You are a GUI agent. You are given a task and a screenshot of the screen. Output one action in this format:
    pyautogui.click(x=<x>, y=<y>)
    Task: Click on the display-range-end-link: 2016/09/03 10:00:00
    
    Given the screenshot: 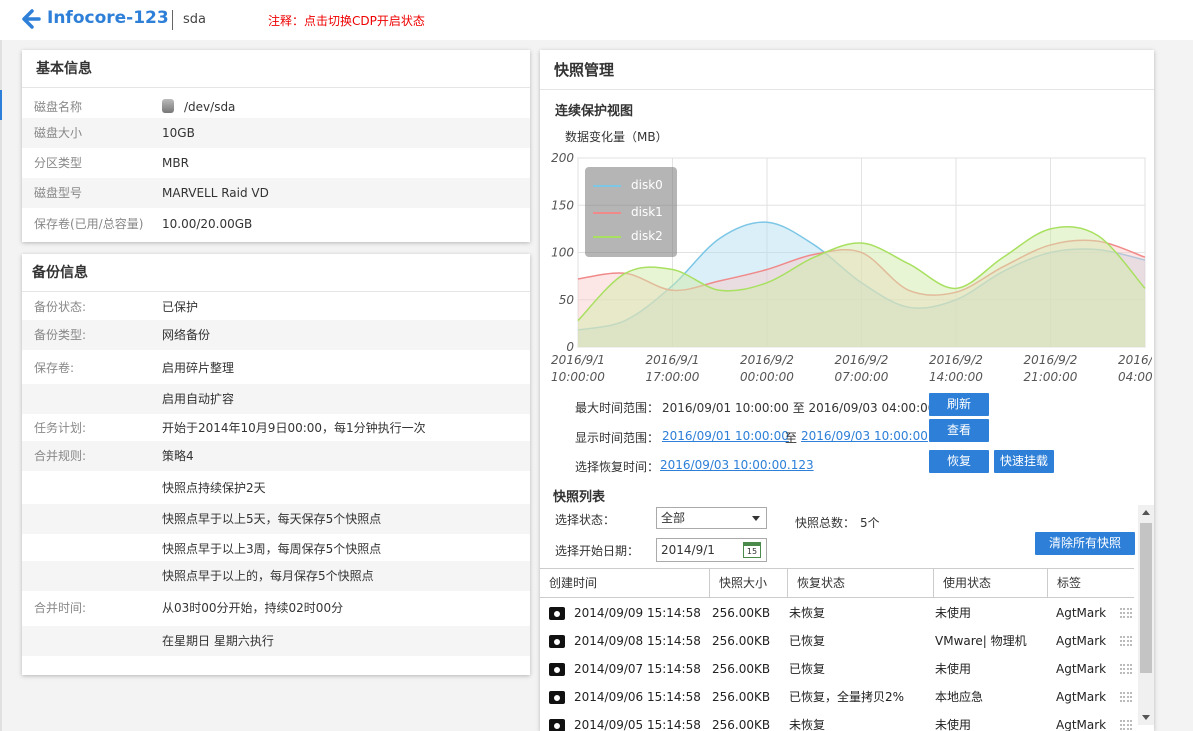 What is the action you would take?
    pyautogui.click(x=864, y=436)
    